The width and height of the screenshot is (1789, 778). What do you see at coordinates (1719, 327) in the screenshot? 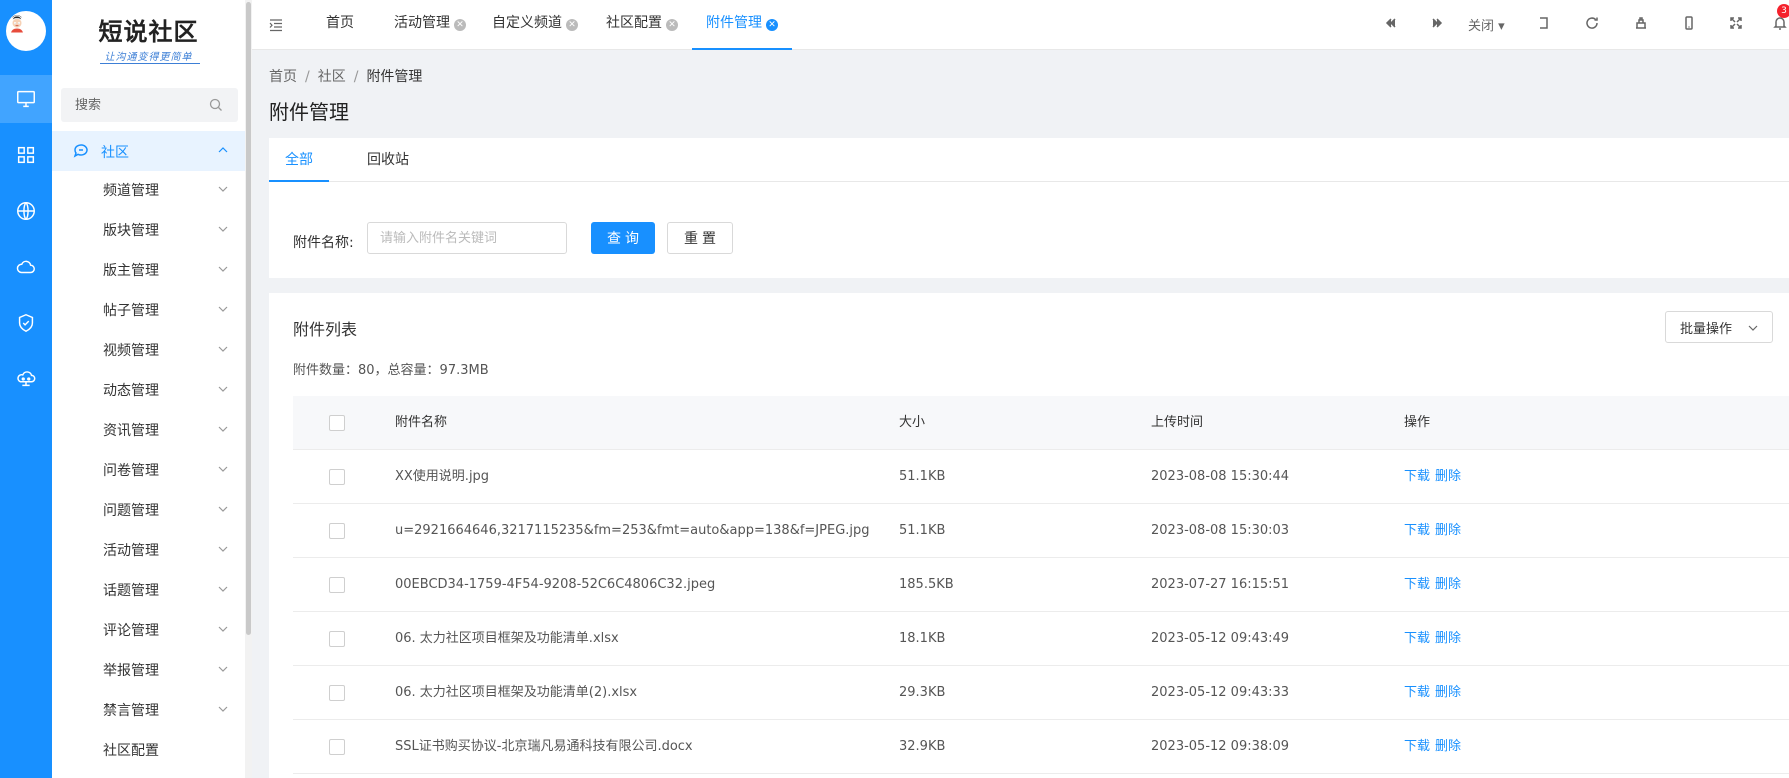
I see `batch-operation-dropdown: 批量操作` at bounding box center [1719, 327].